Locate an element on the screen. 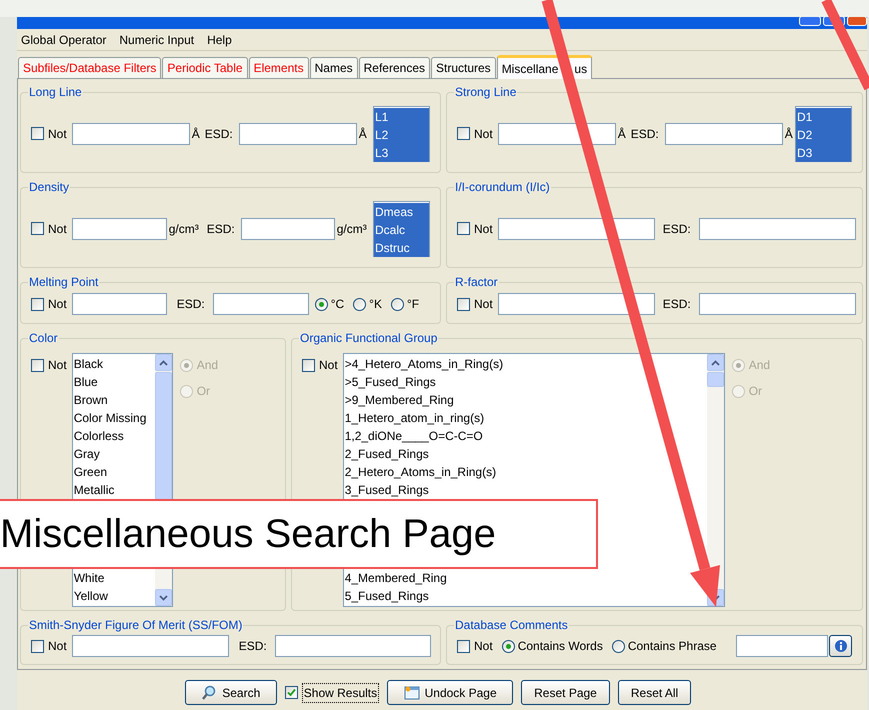 The height and width of the screenshot is (710, 869). menu-item: Numeric Input is located at coordinates (156, 39).